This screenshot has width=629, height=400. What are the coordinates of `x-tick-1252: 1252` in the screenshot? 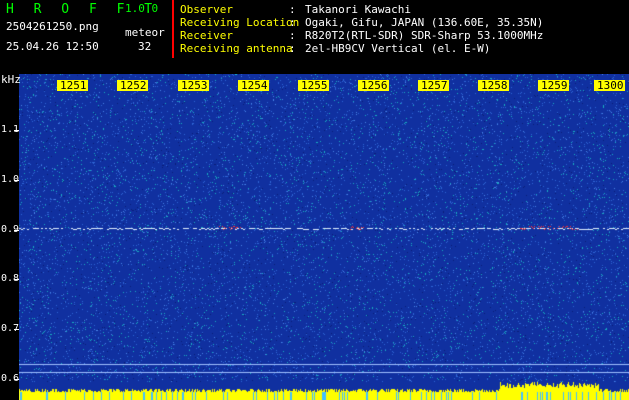 It's located at (133, 85).